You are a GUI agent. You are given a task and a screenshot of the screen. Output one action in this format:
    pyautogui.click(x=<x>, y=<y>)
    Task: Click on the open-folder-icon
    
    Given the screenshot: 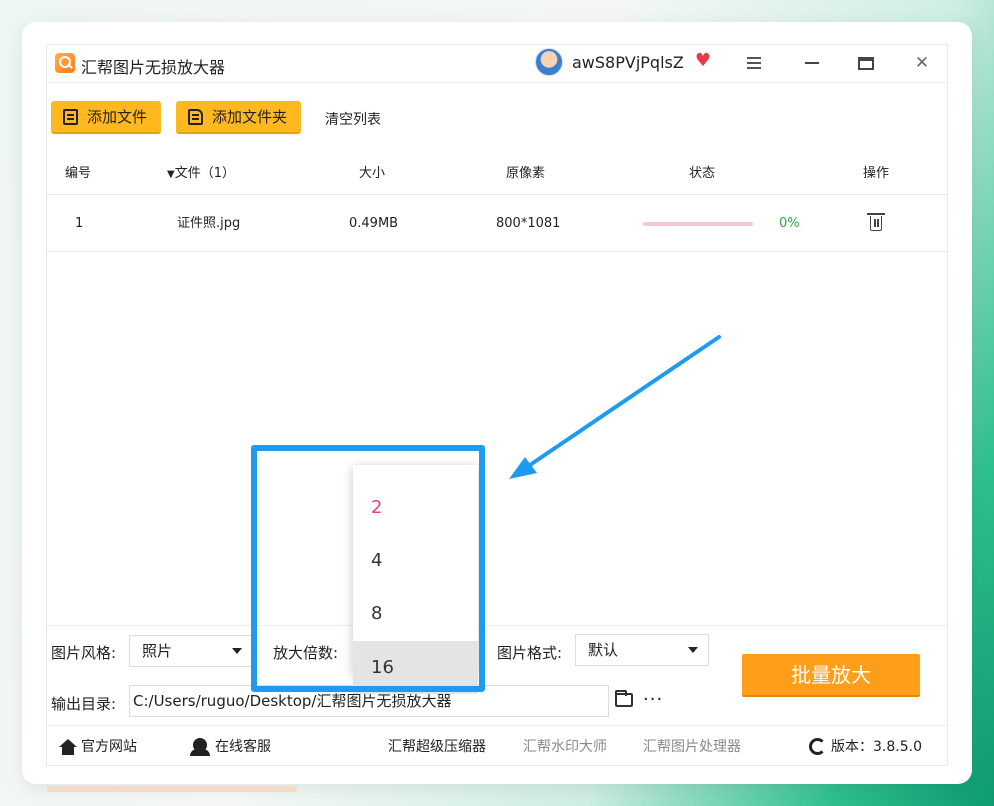 What is the action you would take?
    pyautogui.click(x=624, y=698)
    